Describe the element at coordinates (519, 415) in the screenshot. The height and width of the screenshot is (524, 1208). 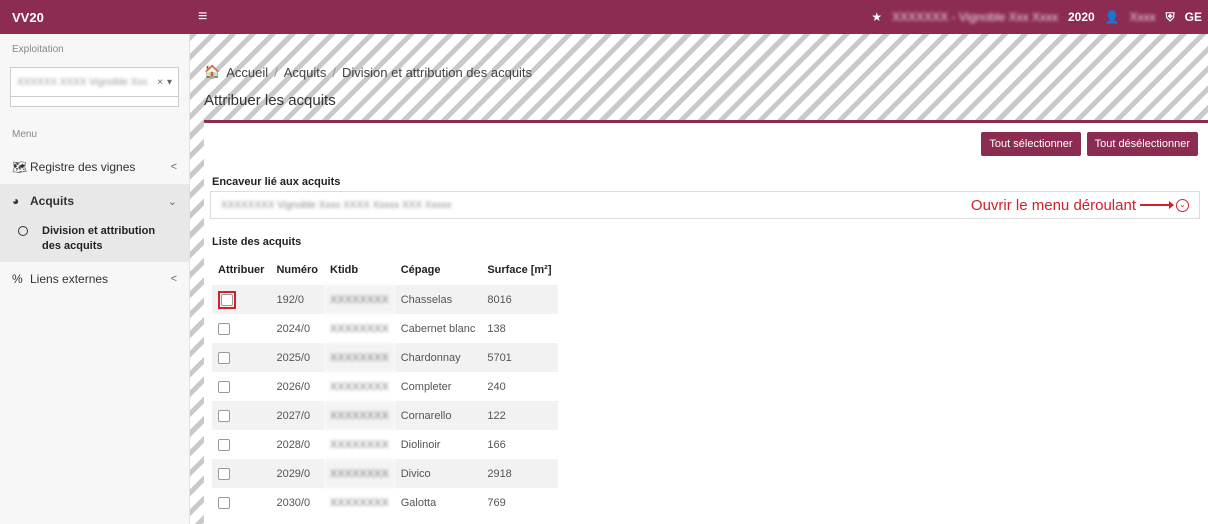
I see `surface-cell: 122` at that location.